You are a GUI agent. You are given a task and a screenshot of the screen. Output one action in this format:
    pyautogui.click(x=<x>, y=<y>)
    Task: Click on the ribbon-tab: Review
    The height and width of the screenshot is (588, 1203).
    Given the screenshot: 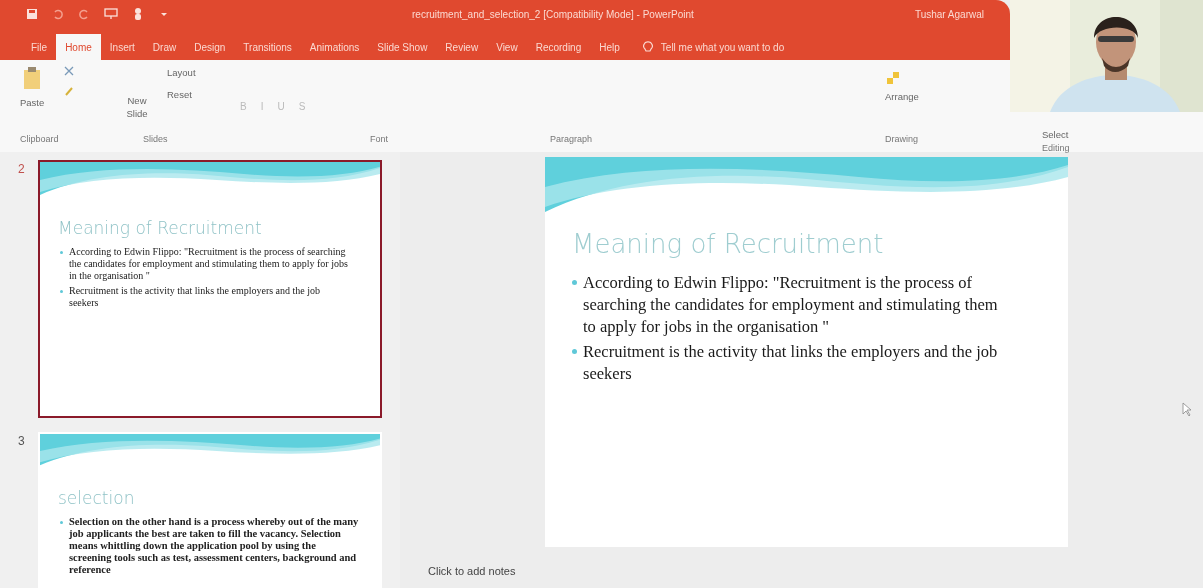 What is the action you would take?
    pyautogui.click(x=462, y=47)
    